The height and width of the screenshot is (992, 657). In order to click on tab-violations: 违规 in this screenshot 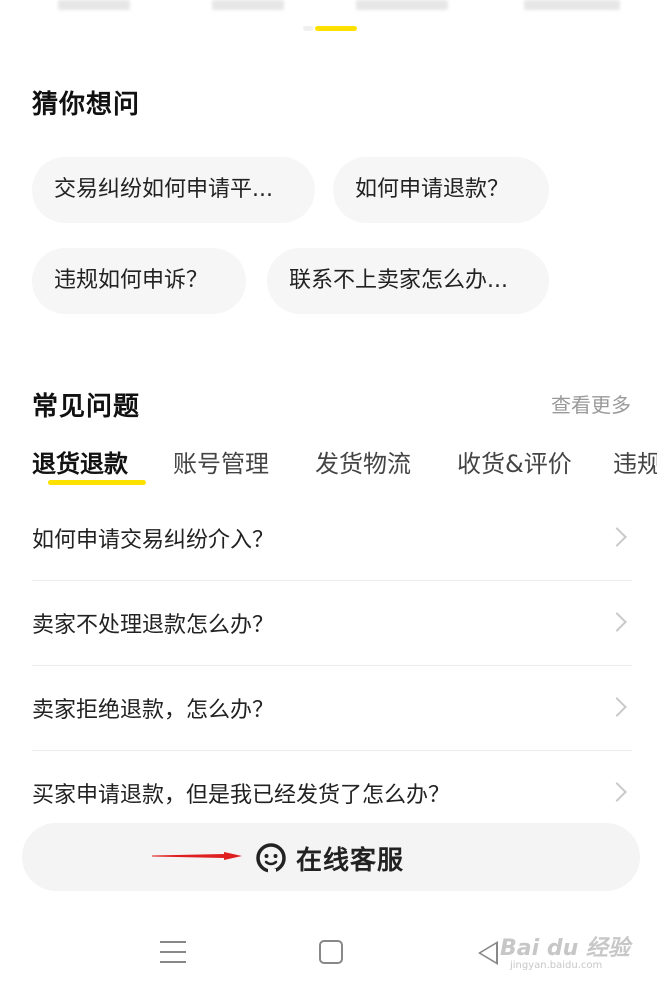, I will do `click(635, 461)`.